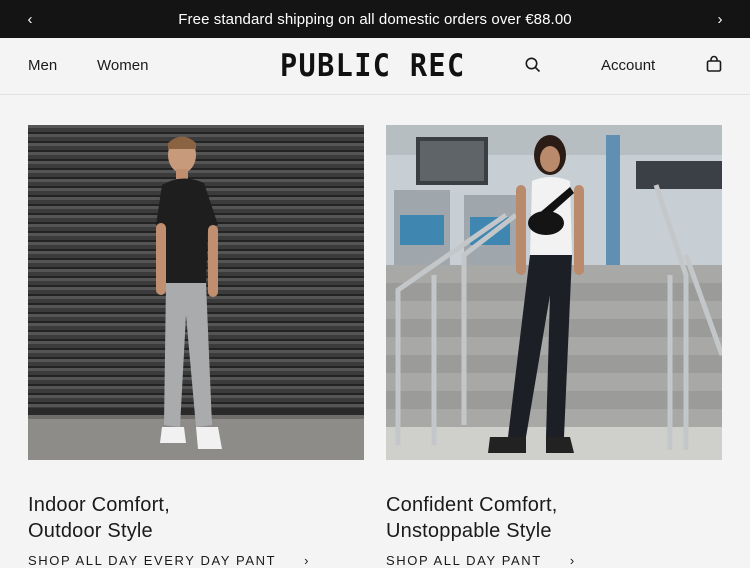 The width and height of the screenshot is (750, 568). What do you see at coordinates (99, 518) in the screenshot?
I see `card-title: Indoor Comfort, Outdoor Style` at bounding box center [99, 518].